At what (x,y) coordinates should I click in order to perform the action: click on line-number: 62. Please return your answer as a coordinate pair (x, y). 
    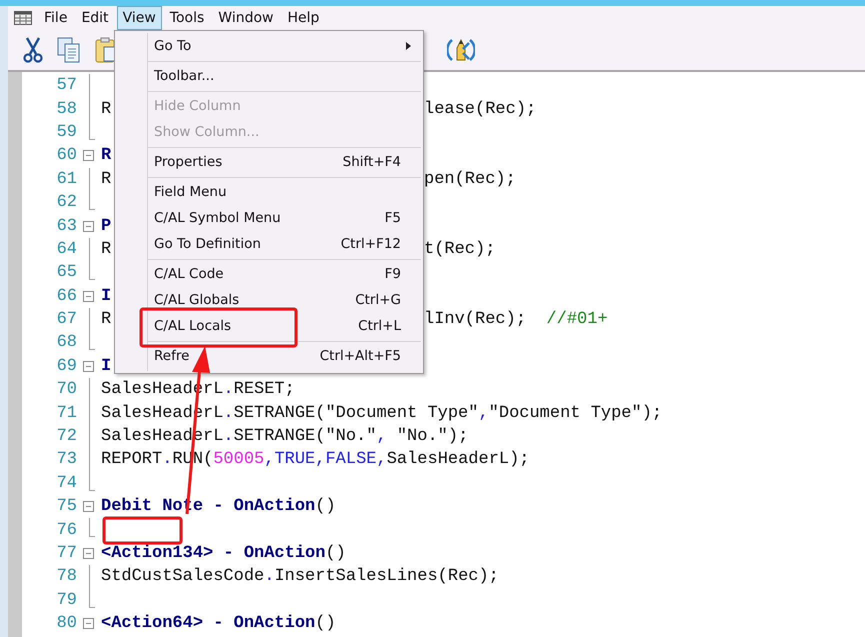
    Looking at the image, I should click on (66, 202).